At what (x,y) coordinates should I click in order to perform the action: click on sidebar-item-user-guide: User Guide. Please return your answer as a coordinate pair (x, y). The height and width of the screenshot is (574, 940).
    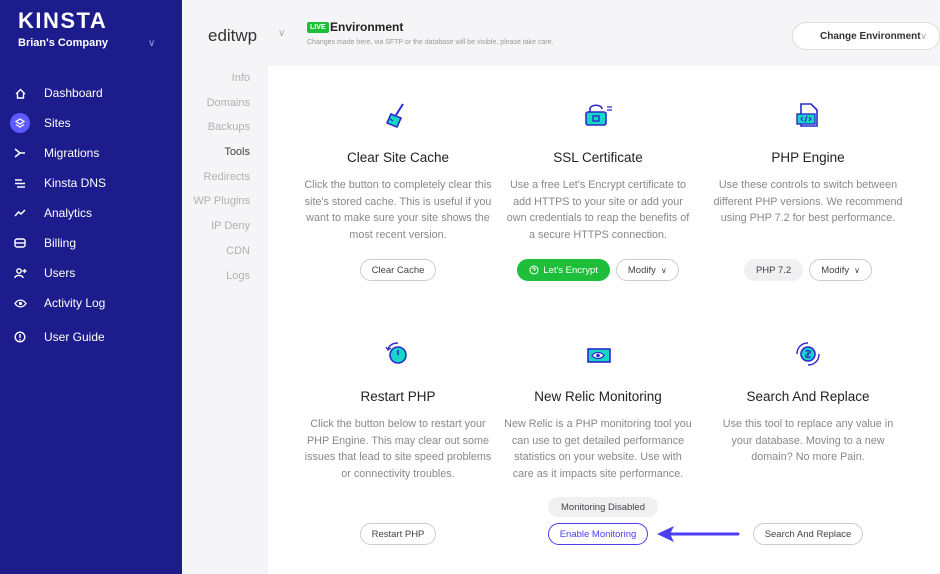
    Looking at the image, I should click on (91, 337).